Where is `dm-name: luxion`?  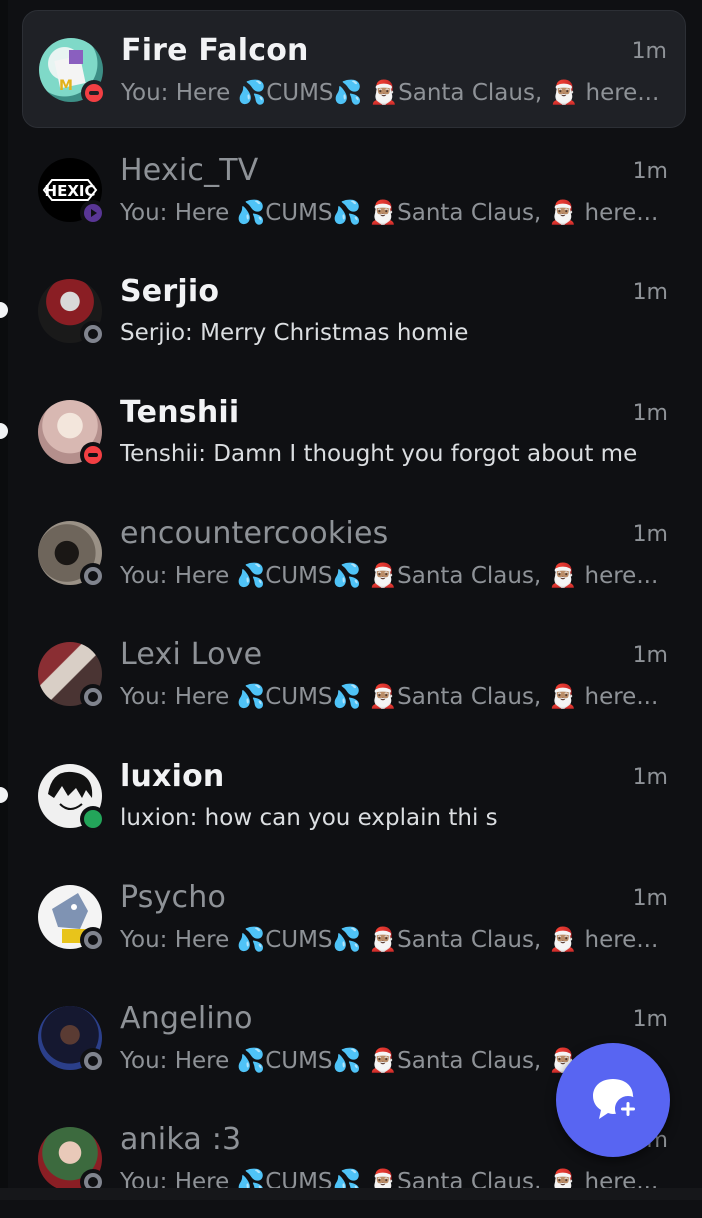 dm-name: luxion is located at coordinates (172, 776).